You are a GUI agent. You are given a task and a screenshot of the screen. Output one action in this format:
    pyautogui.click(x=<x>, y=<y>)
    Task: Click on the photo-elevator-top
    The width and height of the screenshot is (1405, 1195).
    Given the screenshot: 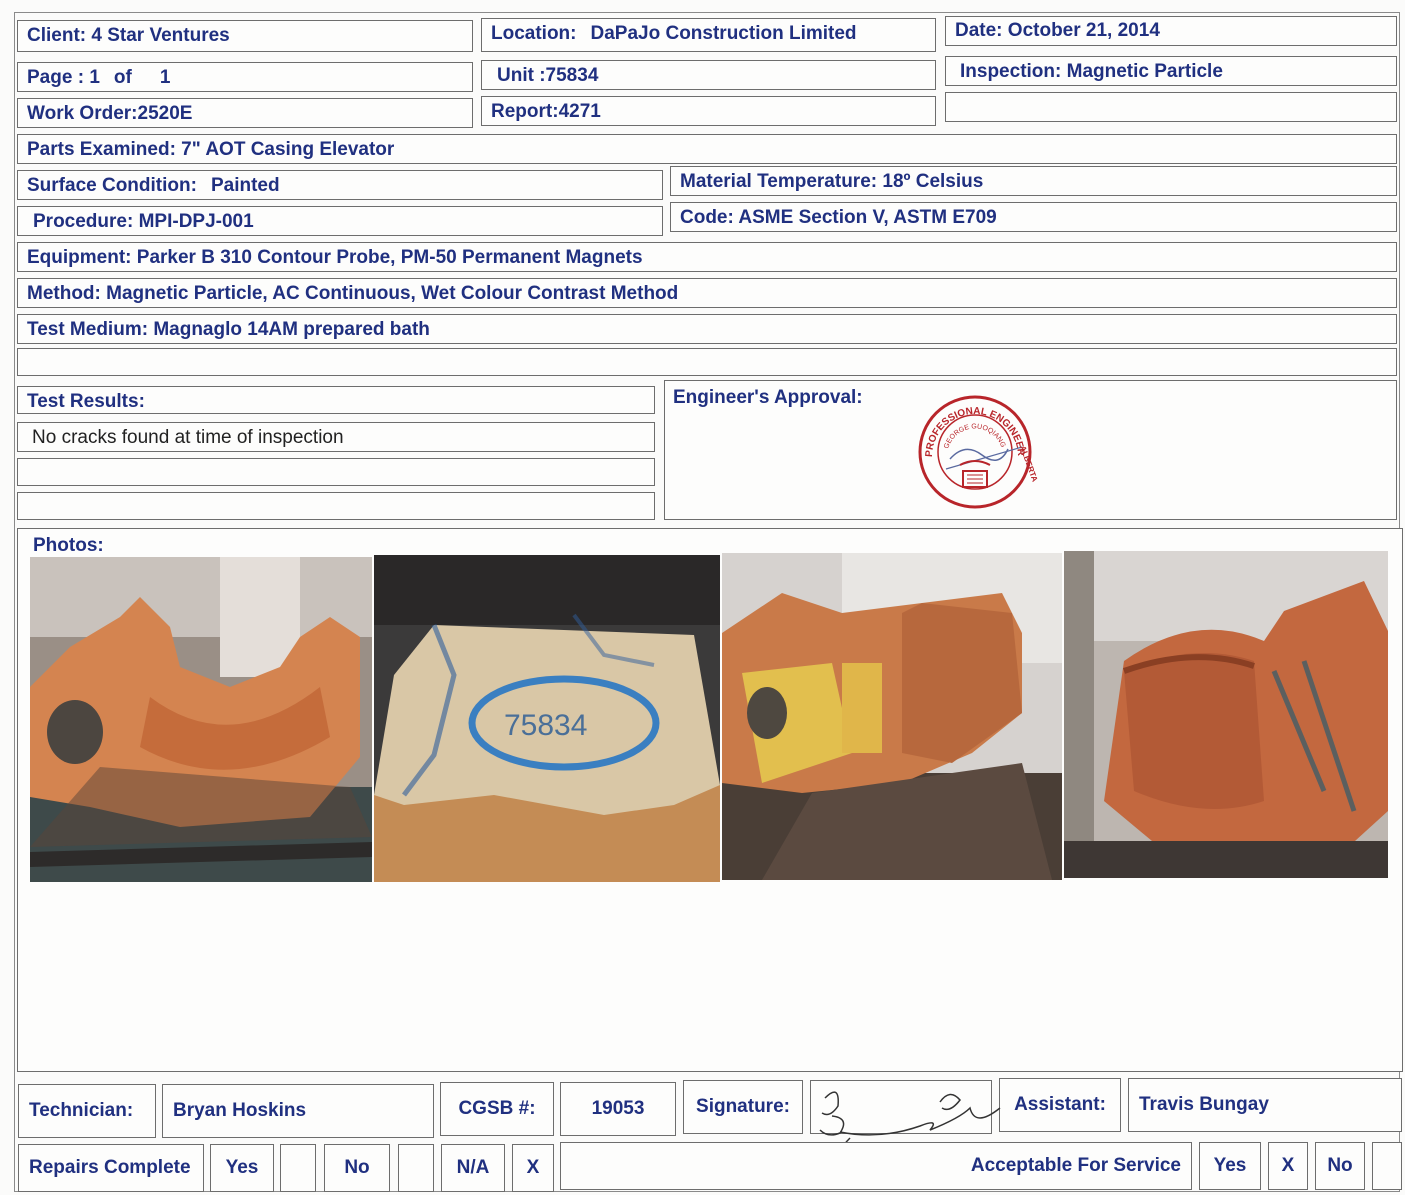 What is the action you would take?
    pyautogui.click(x=1226, y=714)
    